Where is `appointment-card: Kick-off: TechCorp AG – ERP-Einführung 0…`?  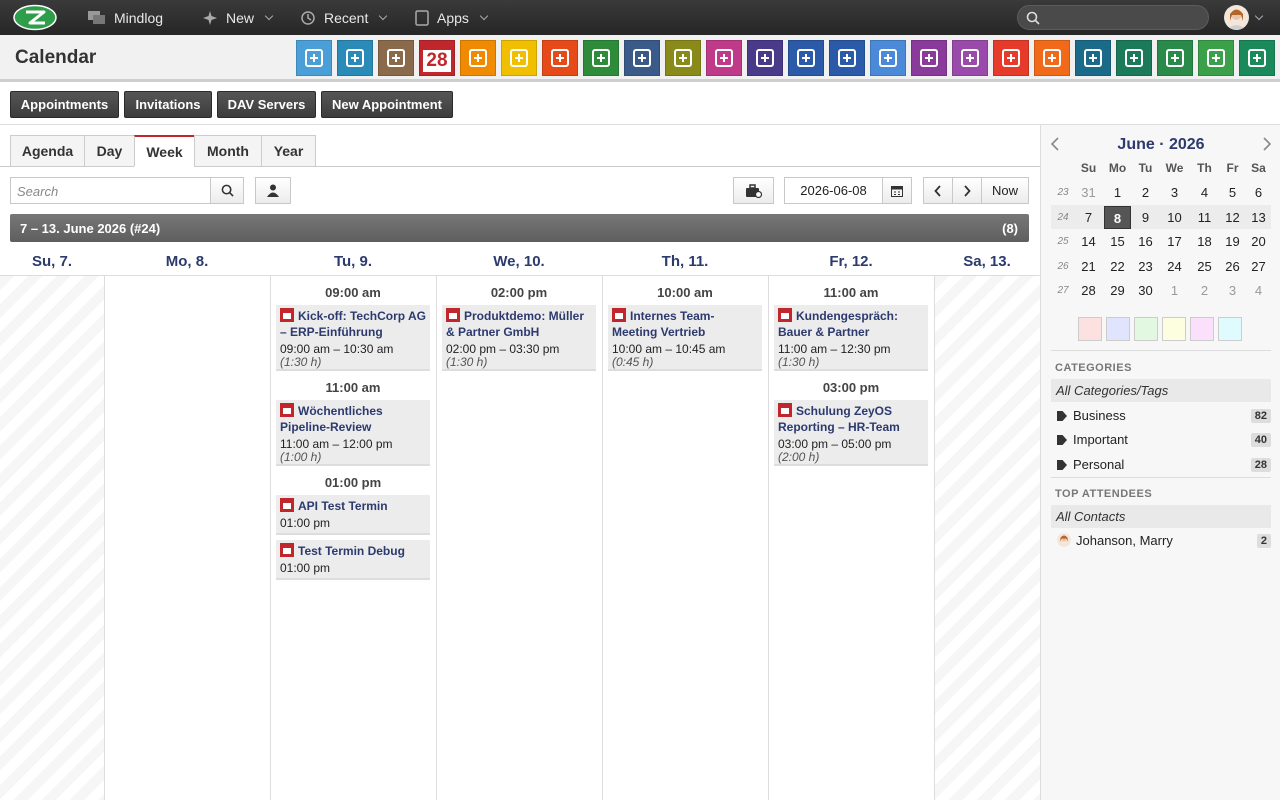 appointment-card: Kick-off: TechCorp AG – ERP-Einführung 0… is located at coordinates (353, 338).